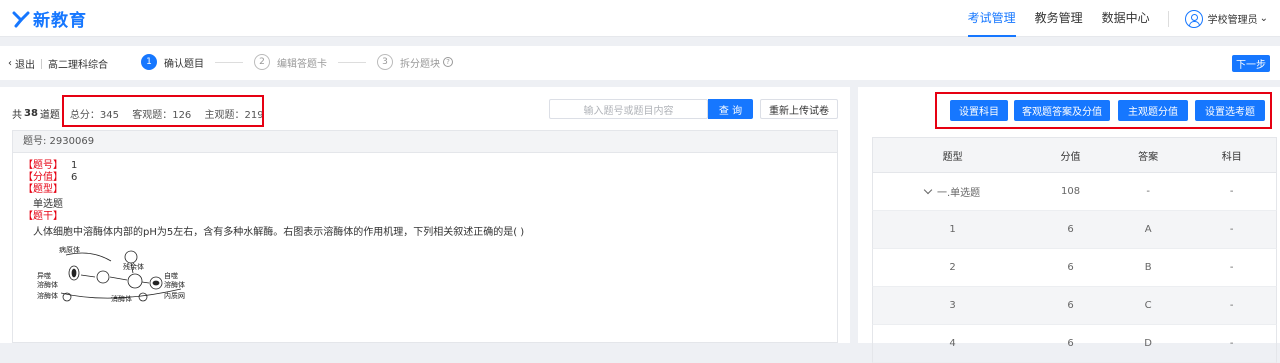  Describe the element at coordinates (1059, 18) in the screenshot. I see `nav-academic-management: 教务管理` at that location.